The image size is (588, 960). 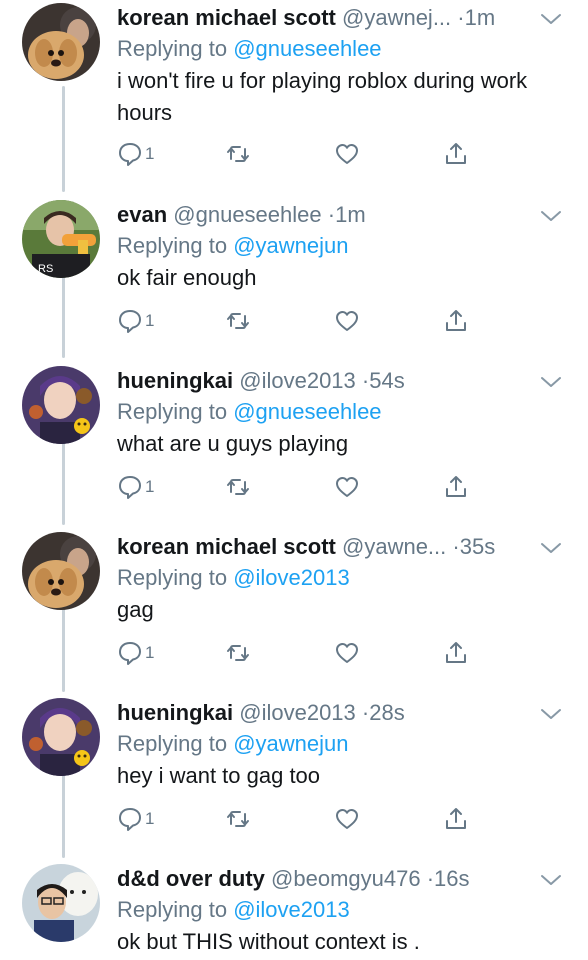 What do you see at coordinates (45, 269) in the screenshot?
I see `svg-text: RS` at bounding box center [45, 269].